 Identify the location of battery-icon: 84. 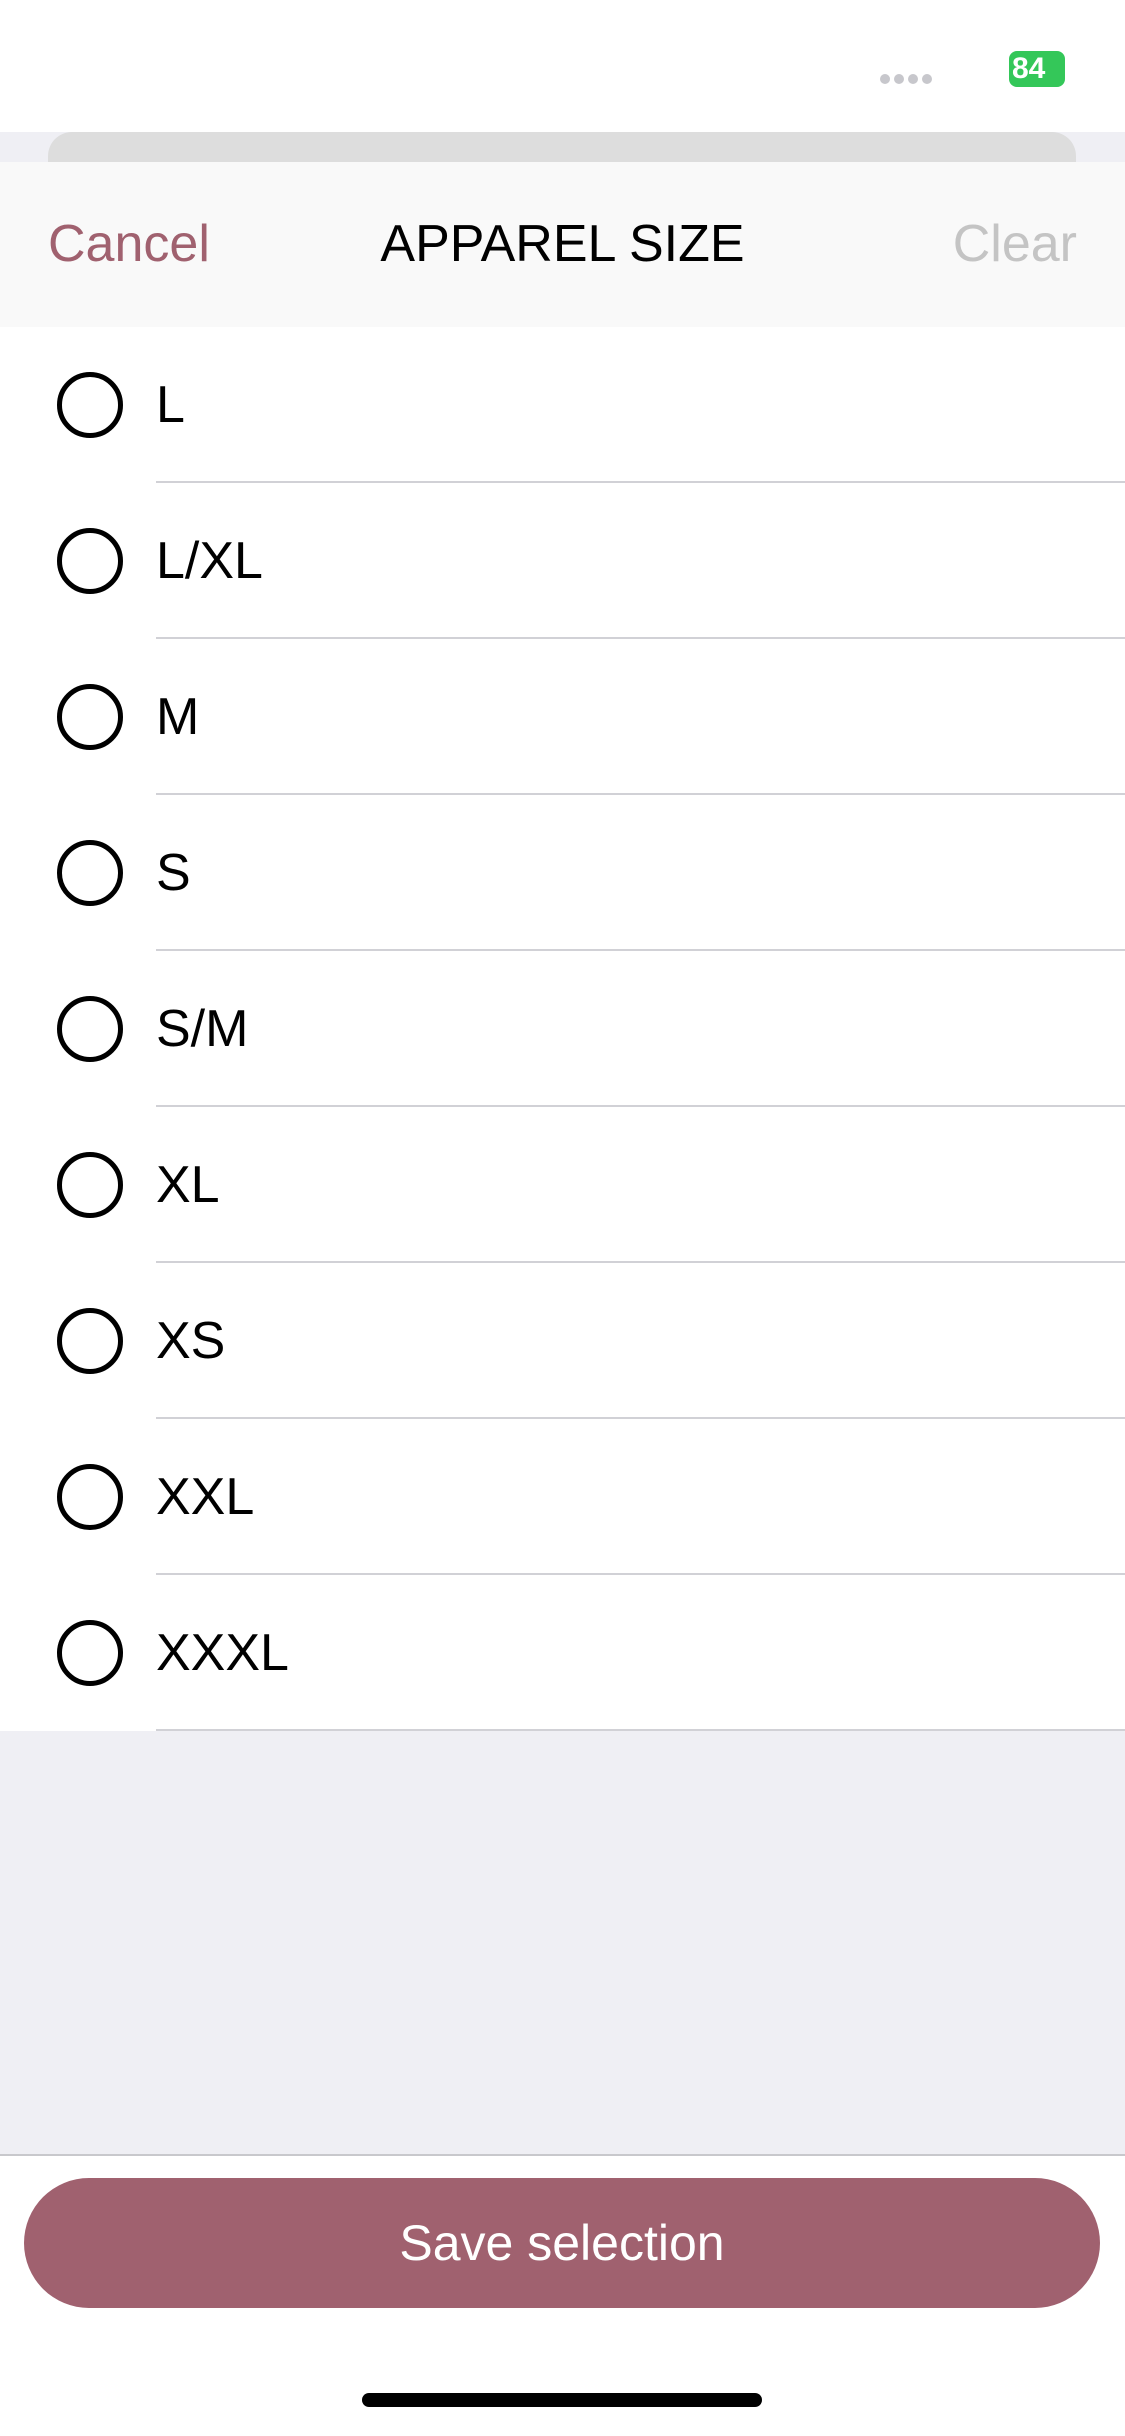
(1037, 69).